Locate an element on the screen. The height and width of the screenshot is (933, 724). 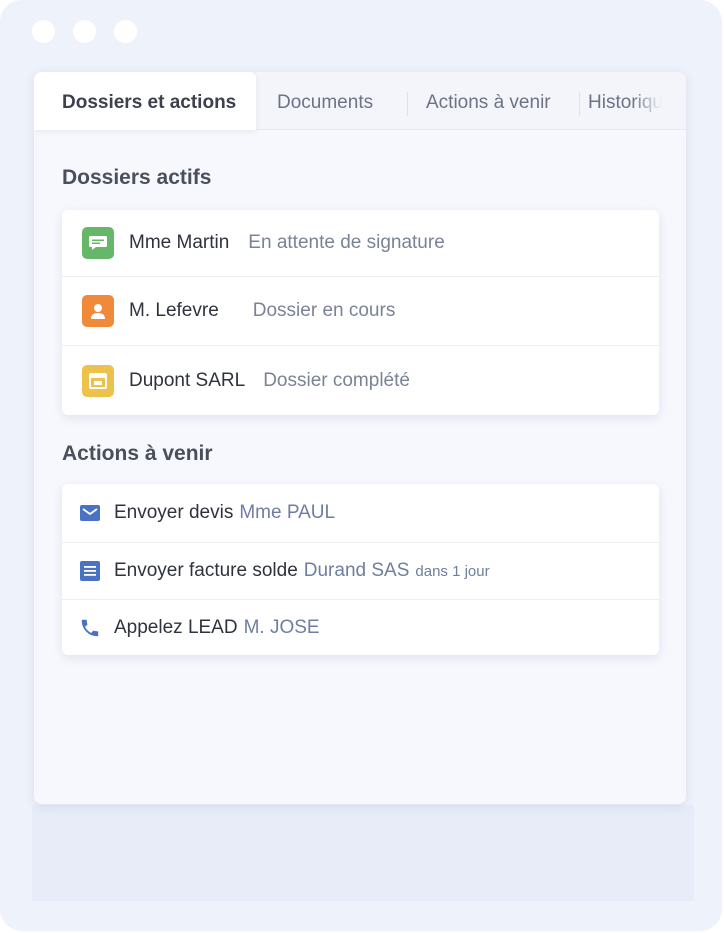
action-label: Envoyer facture solde is located at coordinates (206, 570).